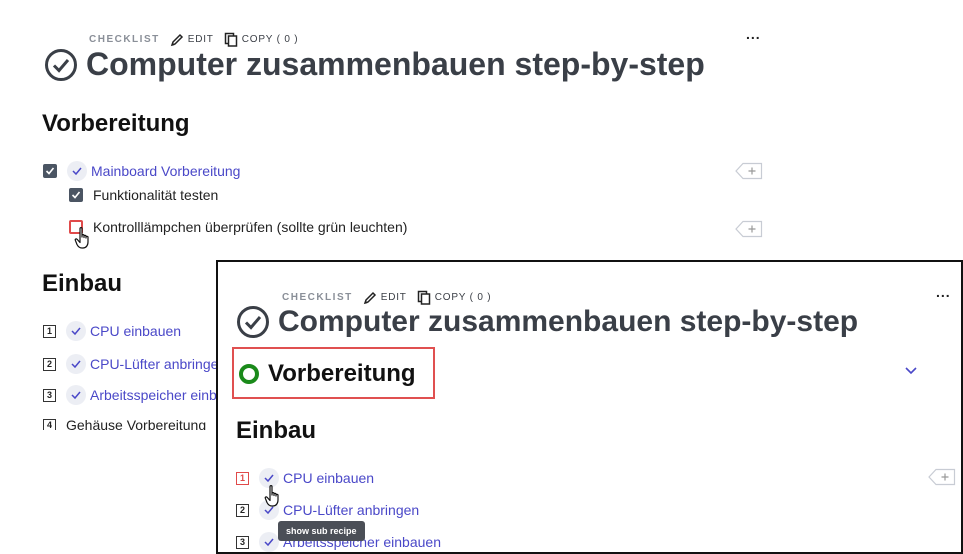 This screenshot has width=963, height=554. Describe the element at coordinates (911, 371) in the screenshot. I see `chevron-down-icon` at that location.